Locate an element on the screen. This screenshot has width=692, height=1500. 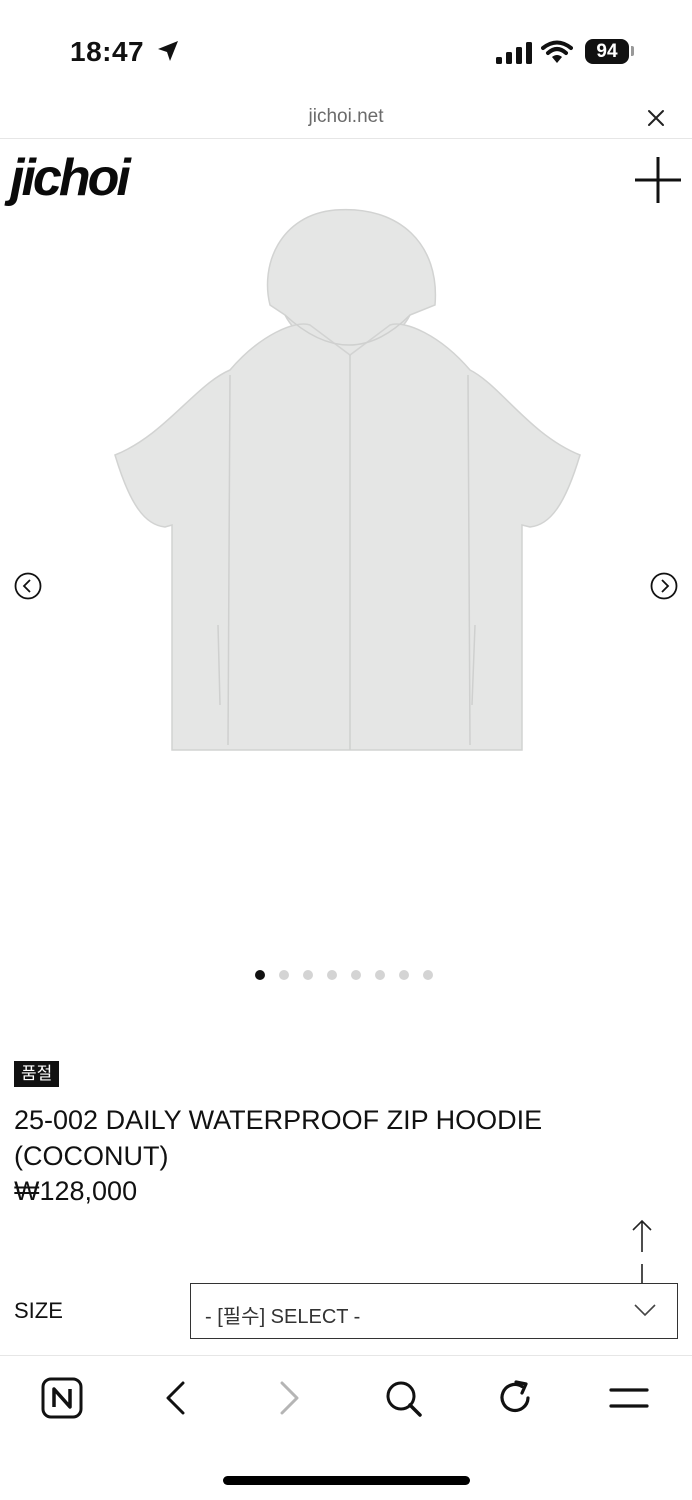
menu-icon is located at coordinates (629, 1398).